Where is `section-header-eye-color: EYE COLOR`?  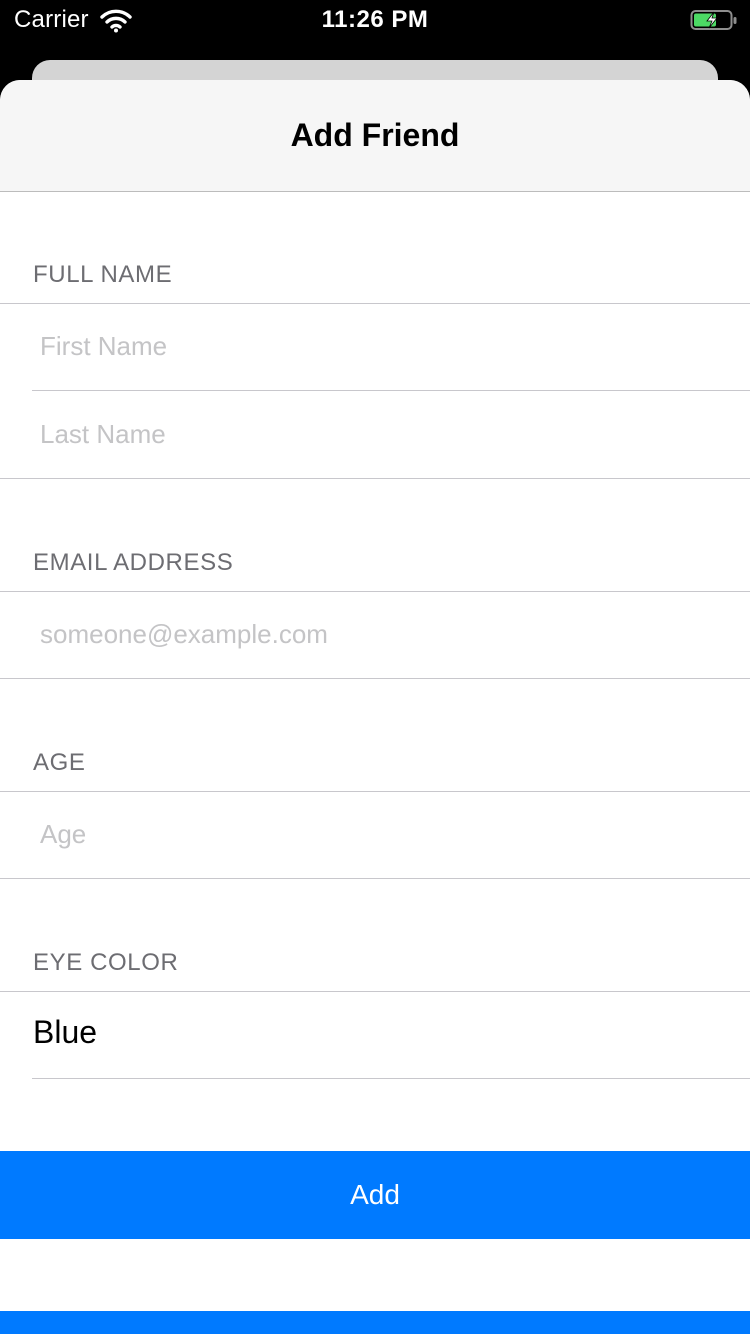
section-header-eye-color: EYE COLOR is located at coordinates (106, 962).